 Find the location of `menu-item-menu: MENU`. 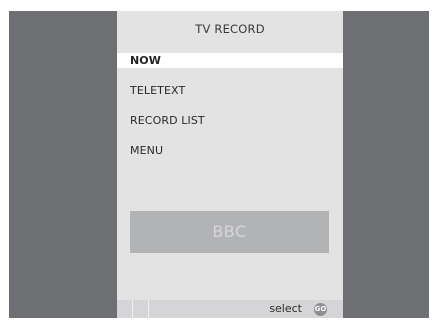

menu-item-menu: MENU is located at coordinates (230, 150).